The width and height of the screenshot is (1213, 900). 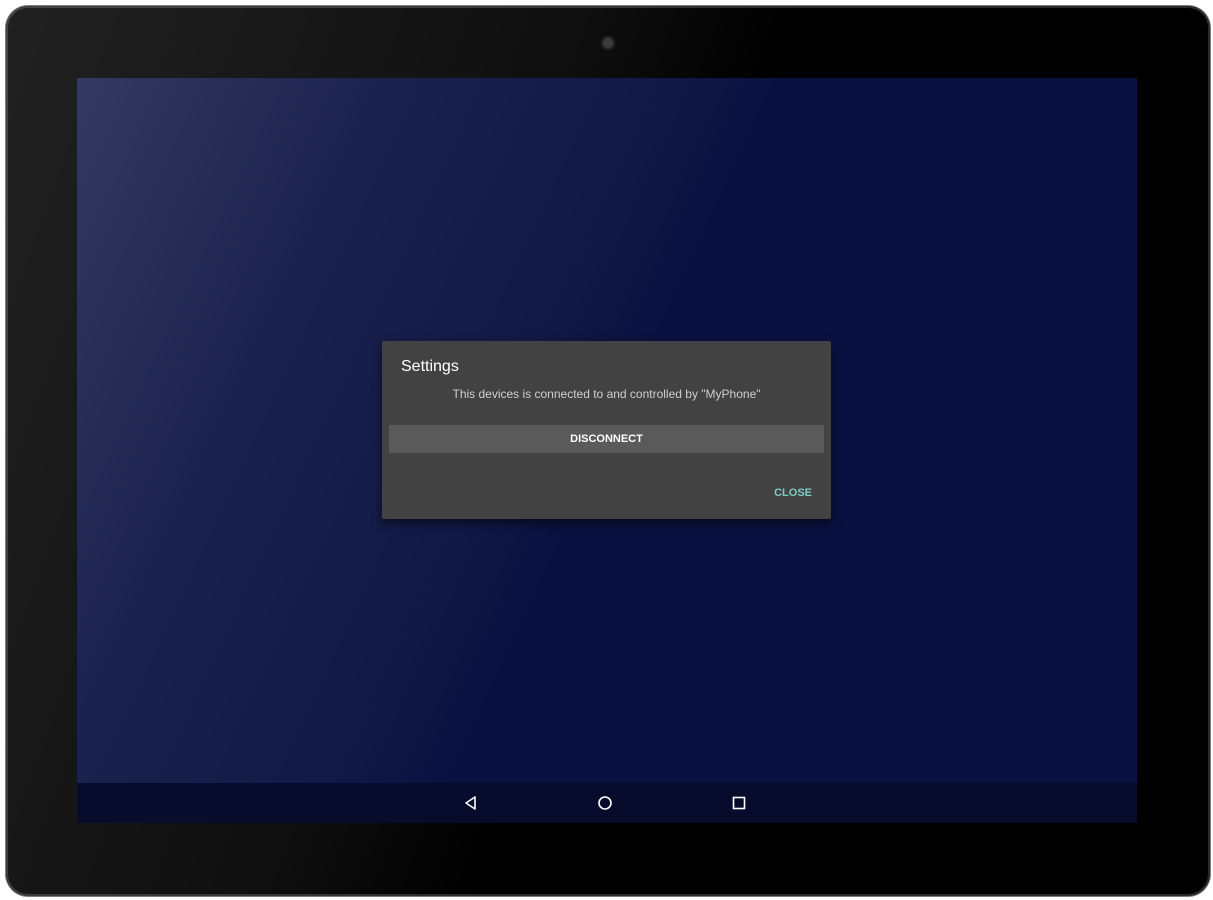 What do you see at coordinates (793, 493) in the screenshot?
I see `close-button: CLOSE` at bounding box center [793, 493].